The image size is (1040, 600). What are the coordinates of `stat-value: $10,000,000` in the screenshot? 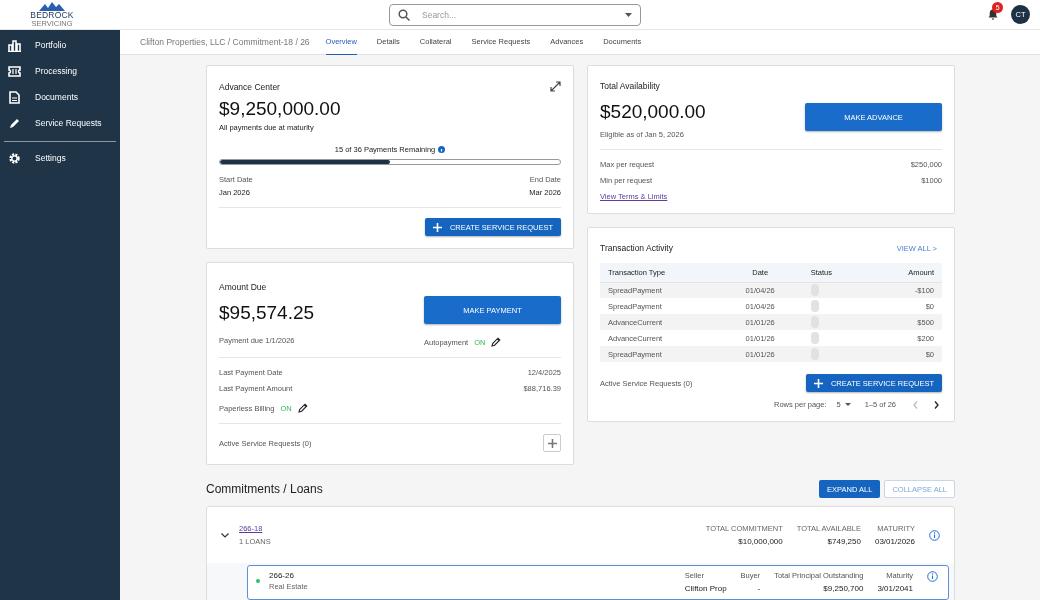 It's located at (760, 541).